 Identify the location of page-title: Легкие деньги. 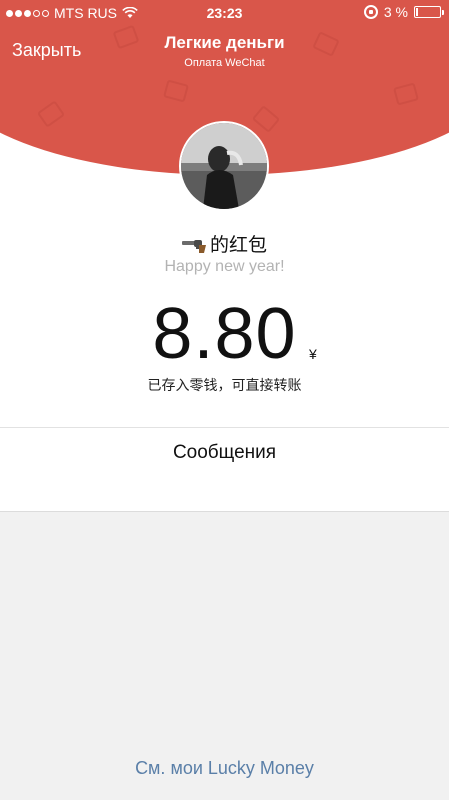
(224, 42).